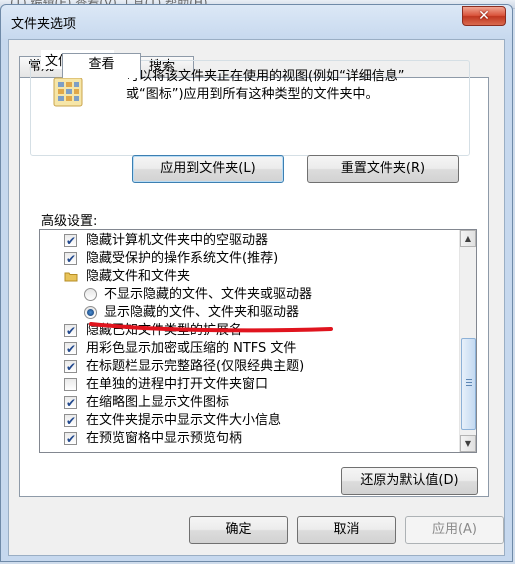 The image size is (515, 564). I want to click on list-item-label: 隐藏受保护的操作系统文件(推荐), so click(182, 258).